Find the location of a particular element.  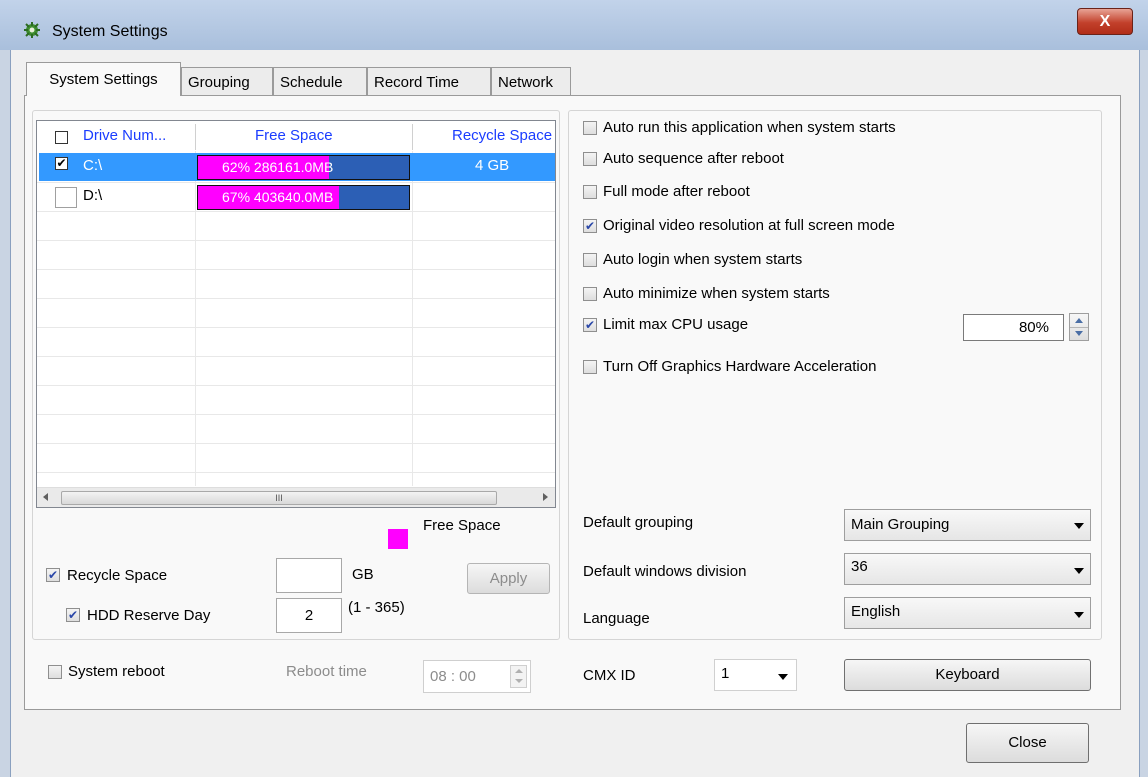

free-space-legend-swatch is located at coordinates (398, 539).